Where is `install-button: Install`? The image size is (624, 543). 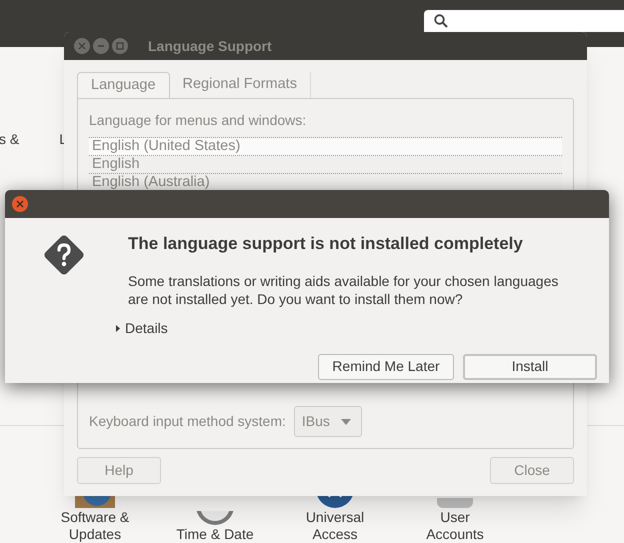 install-button: Install is located at coordinates (530, 367).